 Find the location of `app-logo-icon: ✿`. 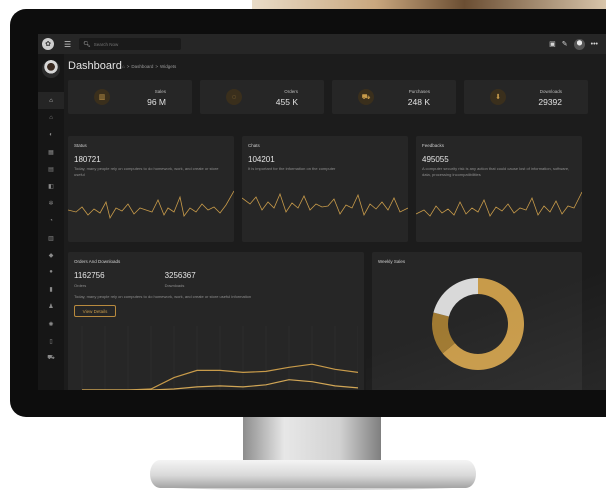

app-logo-icon: ✿ is located at coordinates (48, 44).